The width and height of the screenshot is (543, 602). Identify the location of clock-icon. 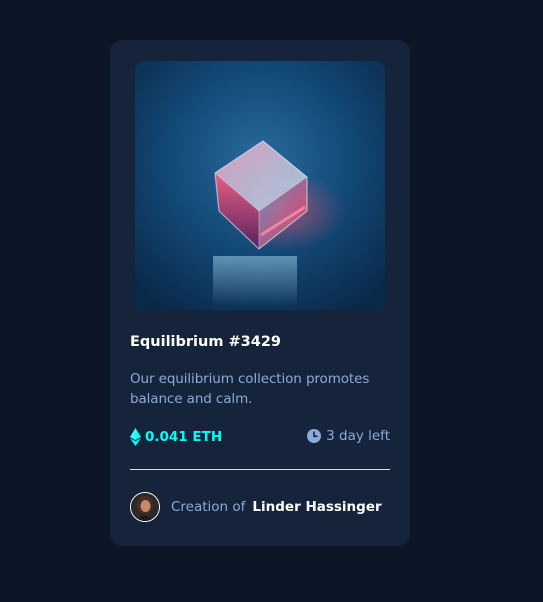
(314, 436).